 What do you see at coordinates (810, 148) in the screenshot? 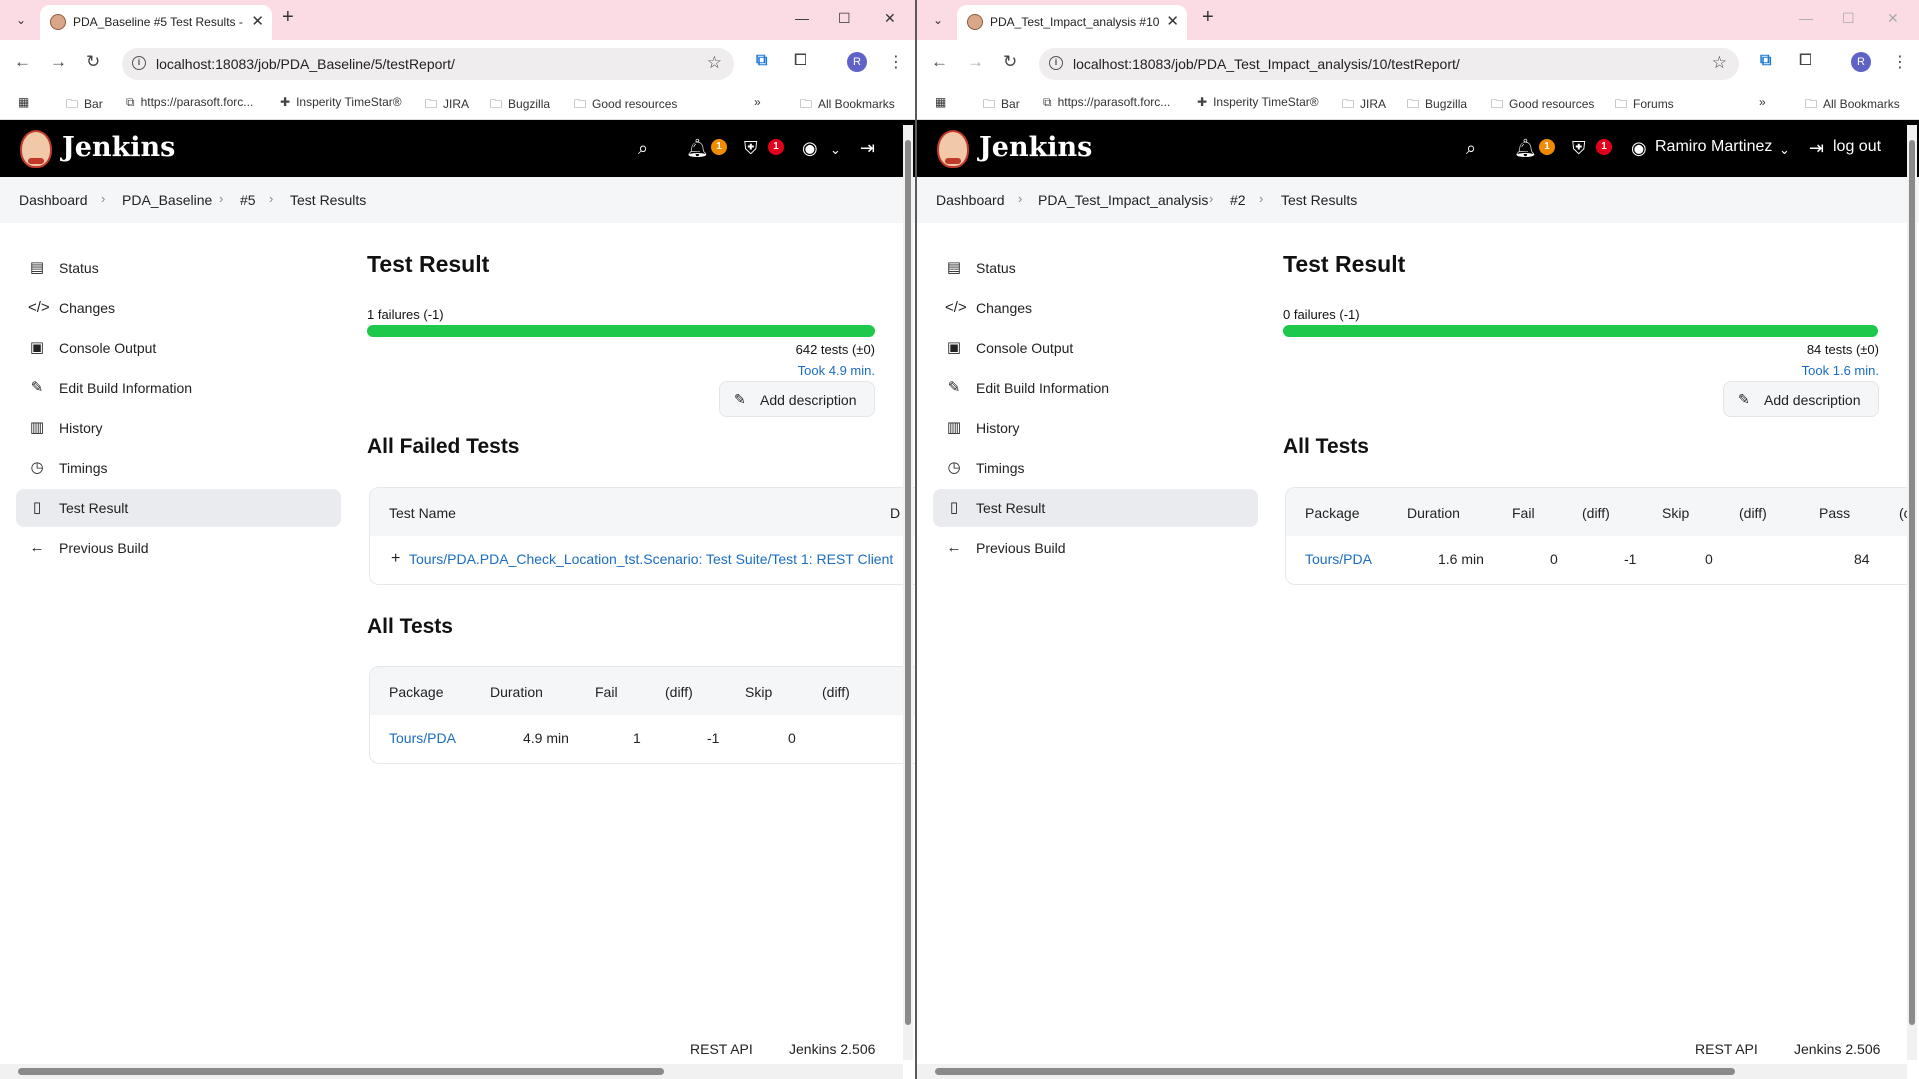
I see `user-icon: ◉` at bounding box center [810, 148].